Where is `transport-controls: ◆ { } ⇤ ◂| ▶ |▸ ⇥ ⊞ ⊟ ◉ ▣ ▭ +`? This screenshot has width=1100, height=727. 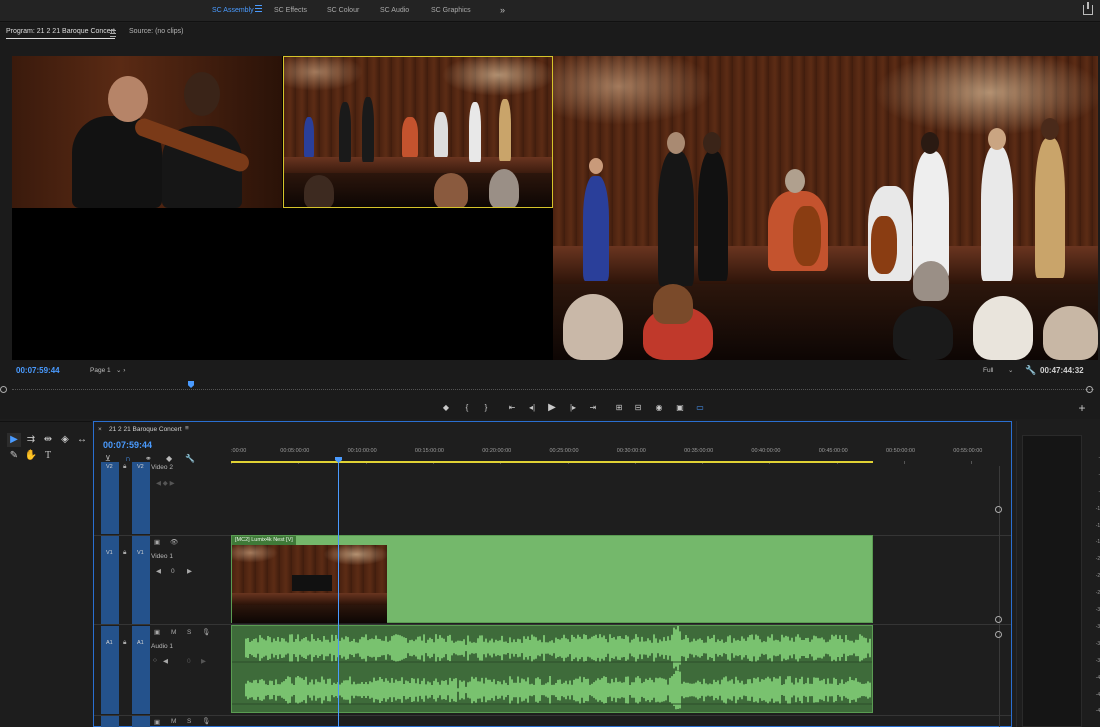
transport-controls: ◆ { } ⇤ ◂| ▶ |▸ ⇥ ⊞ ⊟ ◉ ▣ ▭ + is located at coordinates (550, 409).